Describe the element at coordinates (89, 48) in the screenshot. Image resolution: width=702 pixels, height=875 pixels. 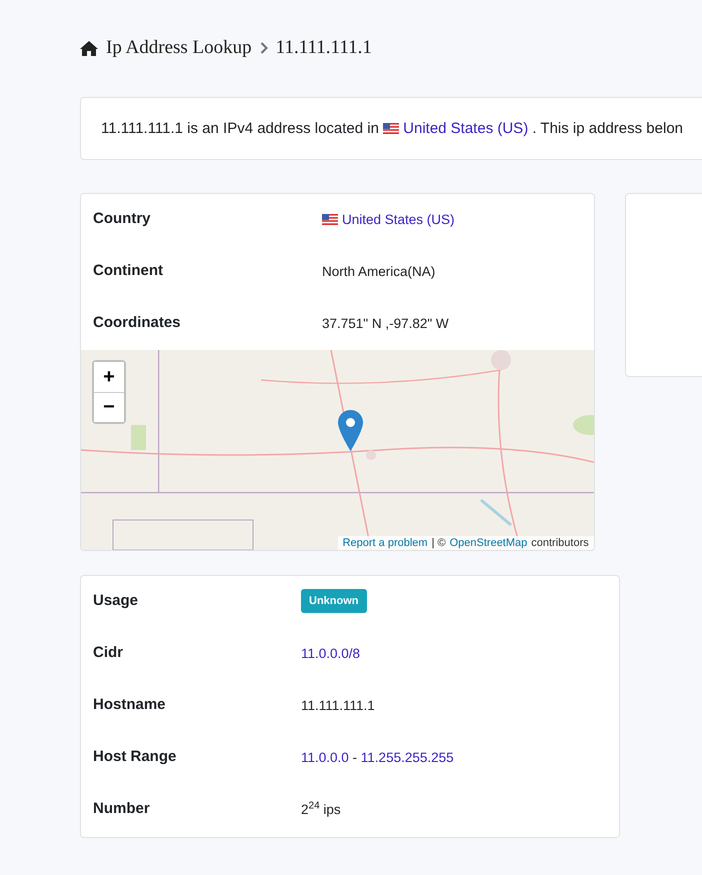
I see `home-icon` at that location.